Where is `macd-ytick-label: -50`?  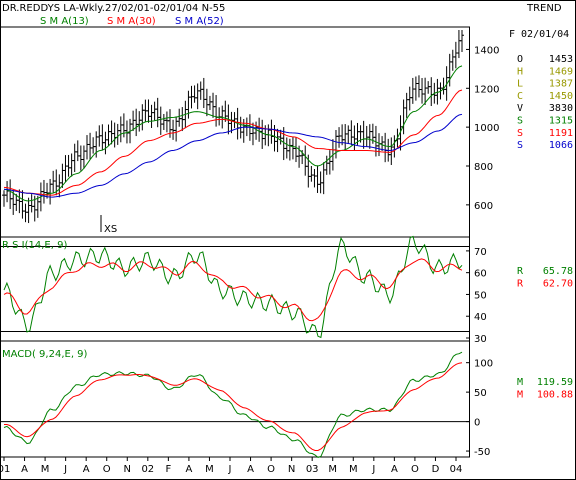
macd-ytick-label: -50 is located at coordinates (482, 452).